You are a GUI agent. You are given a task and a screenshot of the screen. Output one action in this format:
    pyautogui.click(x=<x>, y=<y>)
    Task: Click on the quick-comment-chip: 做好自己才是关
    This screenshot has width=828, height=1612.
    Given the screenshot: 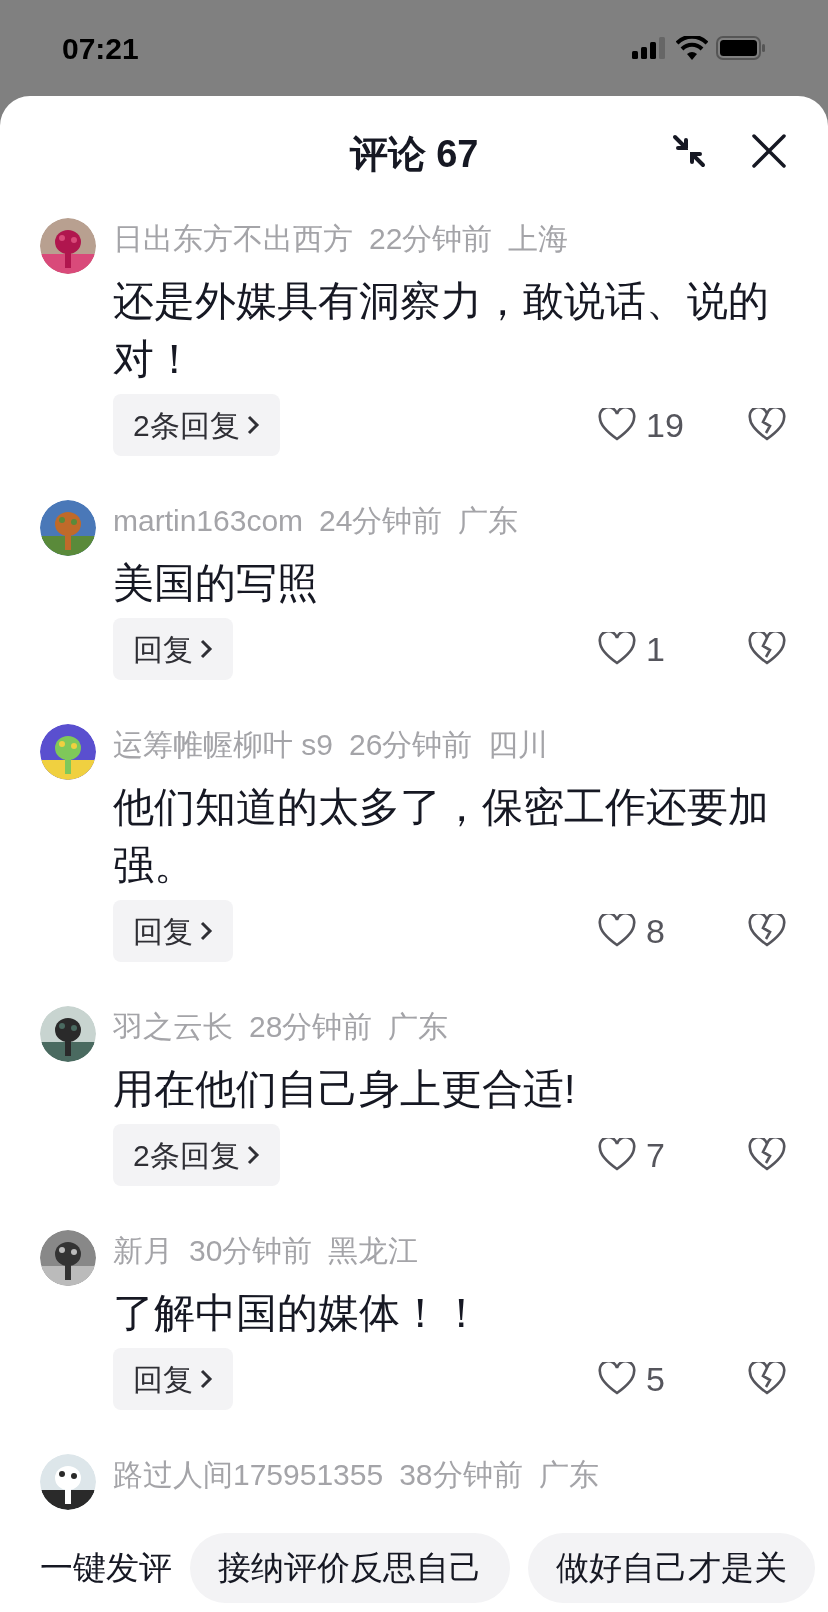 What is the action you would take?
    pyautogui.click(x=671, y=1568)
    